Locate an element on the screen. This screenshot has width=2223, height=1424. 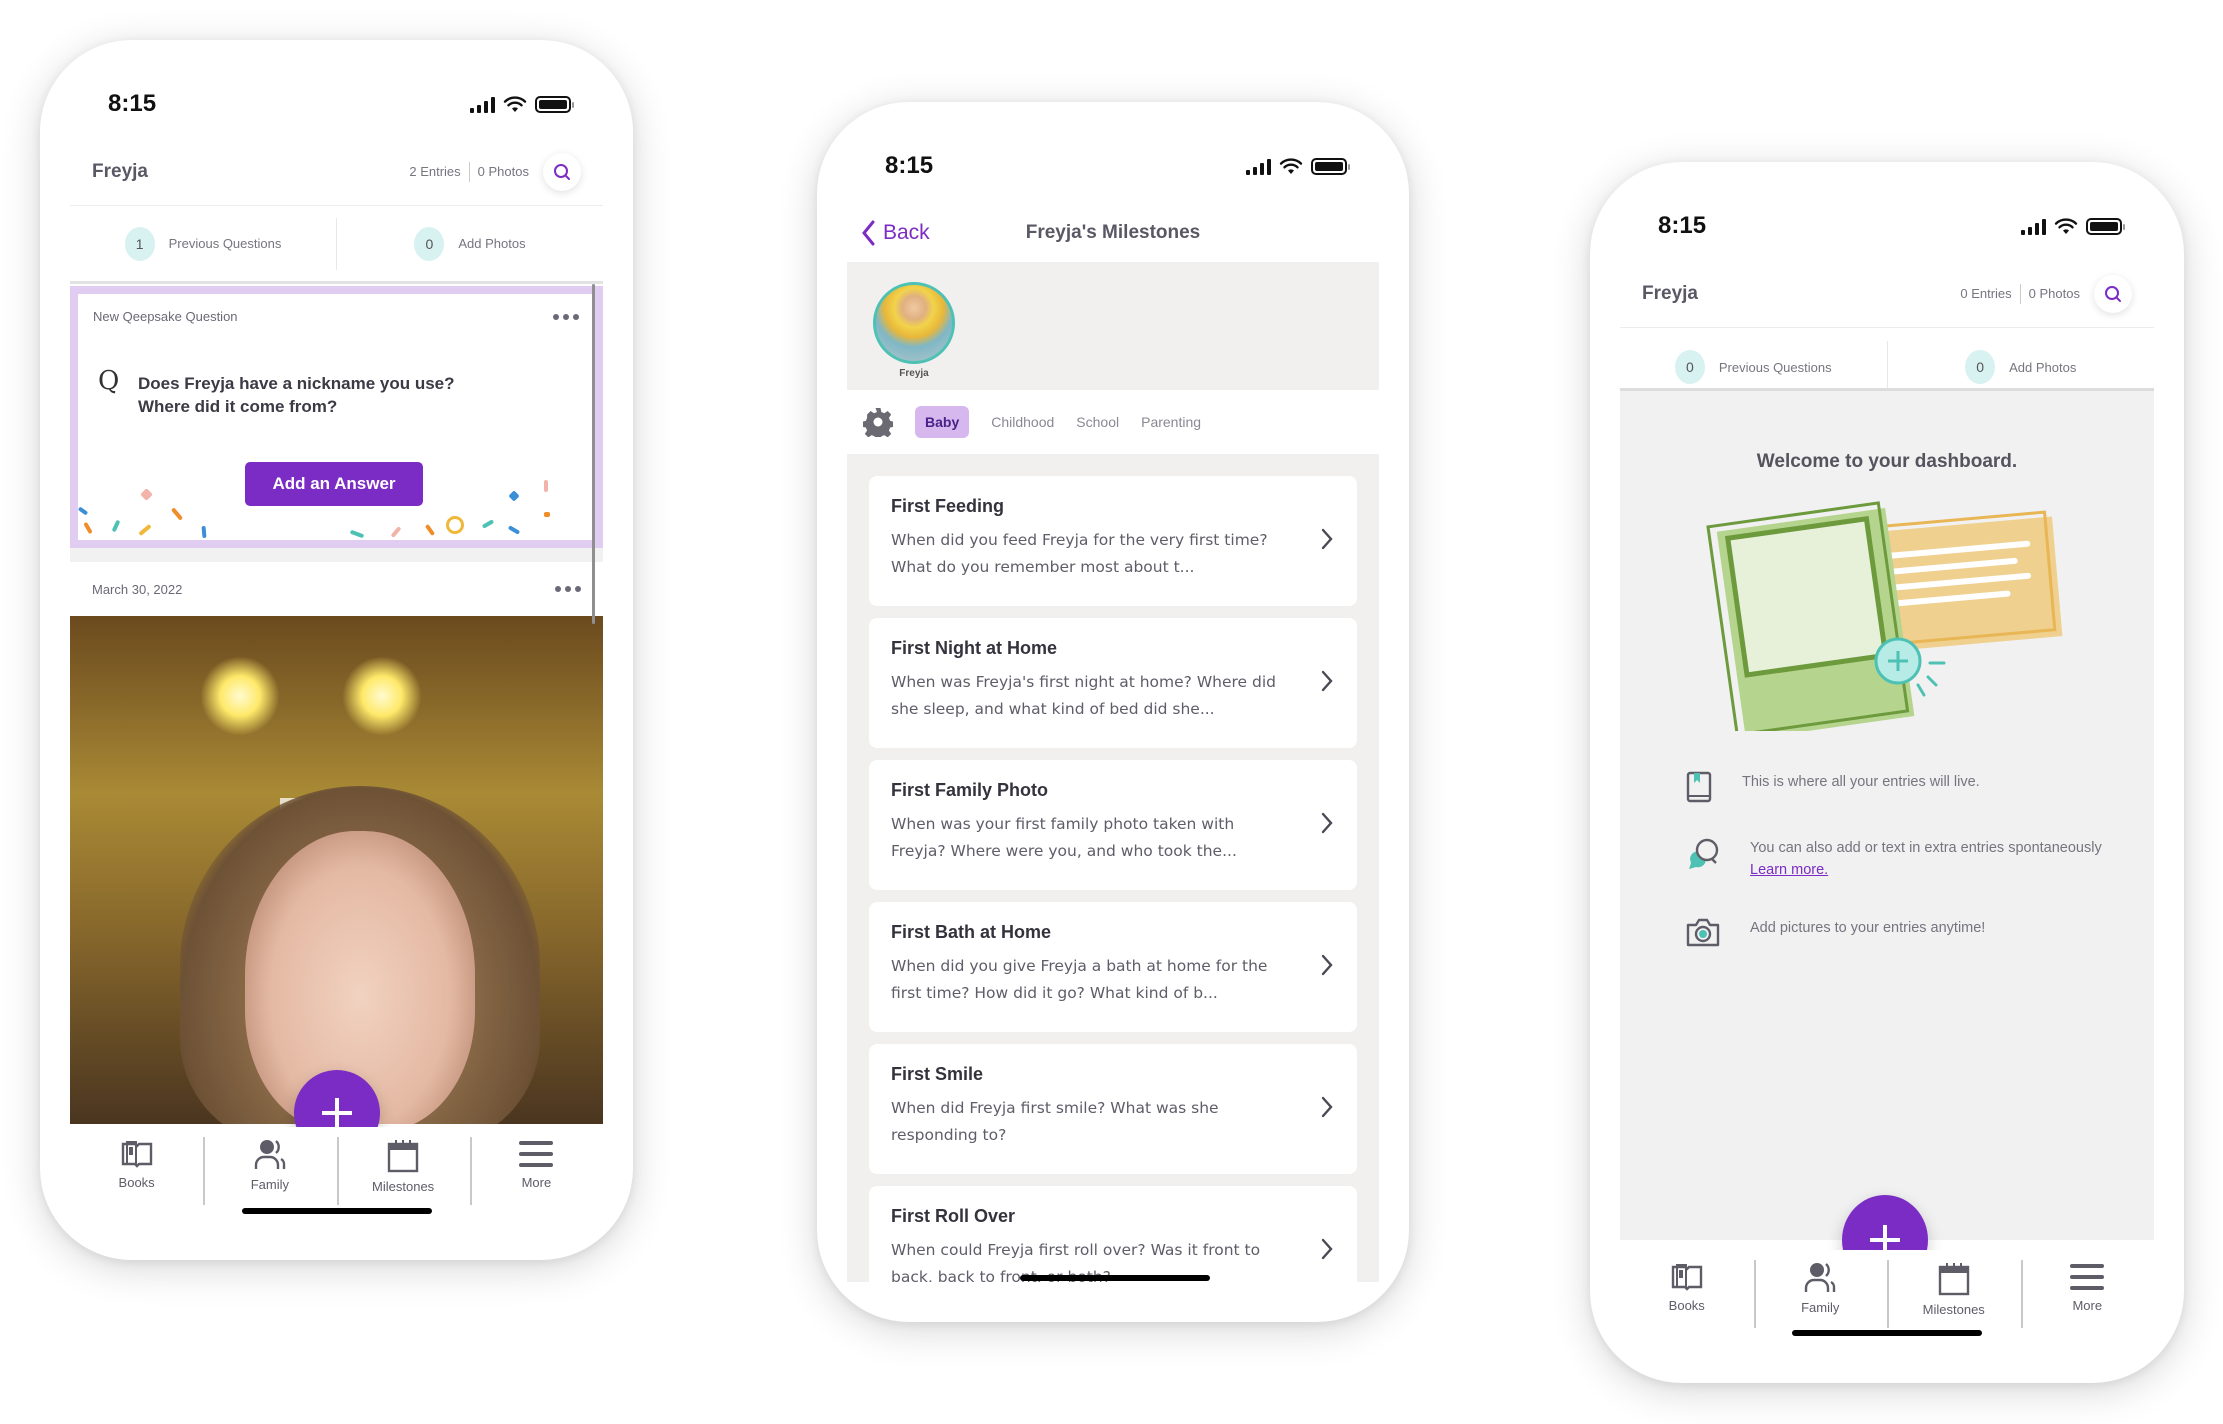
avatar-name: Freyja is located at coordinates (914, 373).